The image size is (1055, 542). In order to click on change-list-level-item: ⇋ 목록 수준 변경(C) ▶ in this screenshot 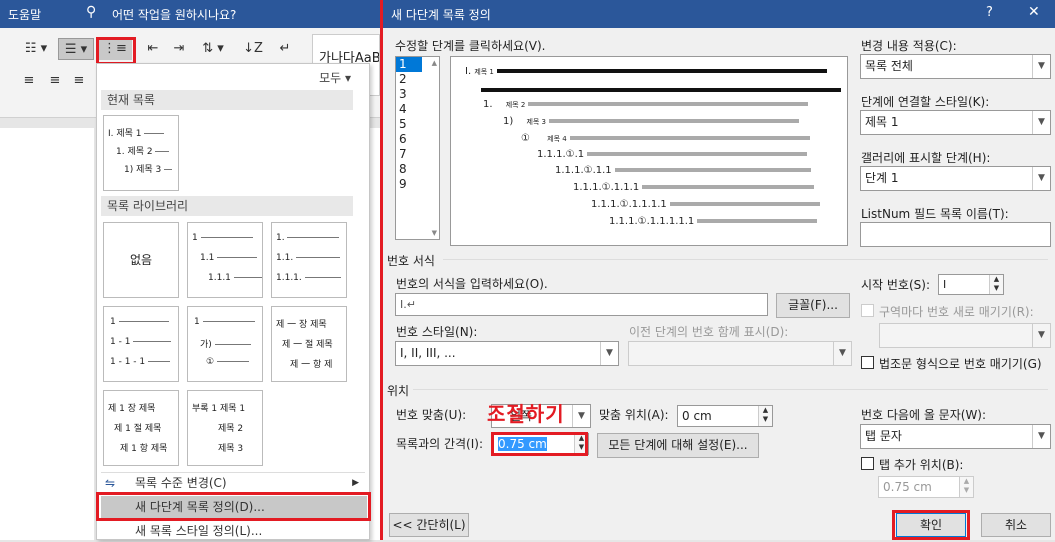, I will do `click(234, 483)`.